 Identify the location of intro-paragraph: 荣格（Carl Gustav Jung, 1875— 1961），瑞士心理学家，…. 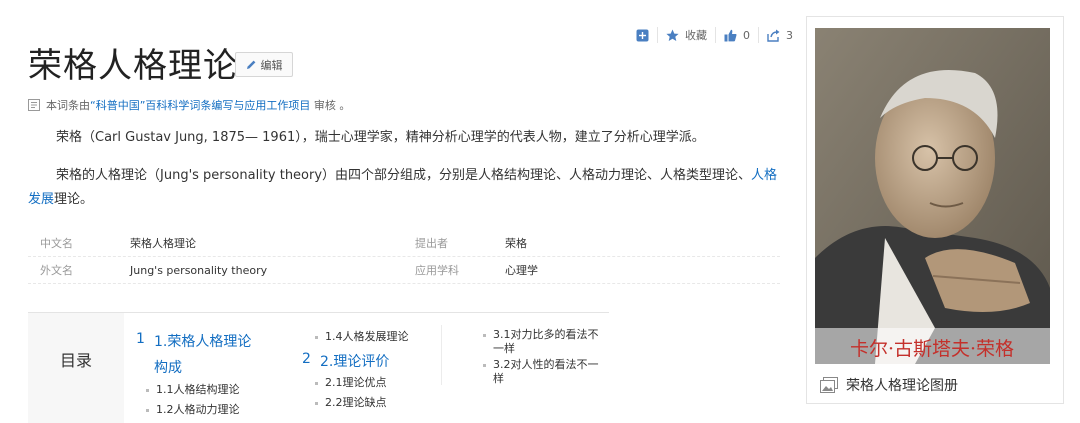
(380, 137).